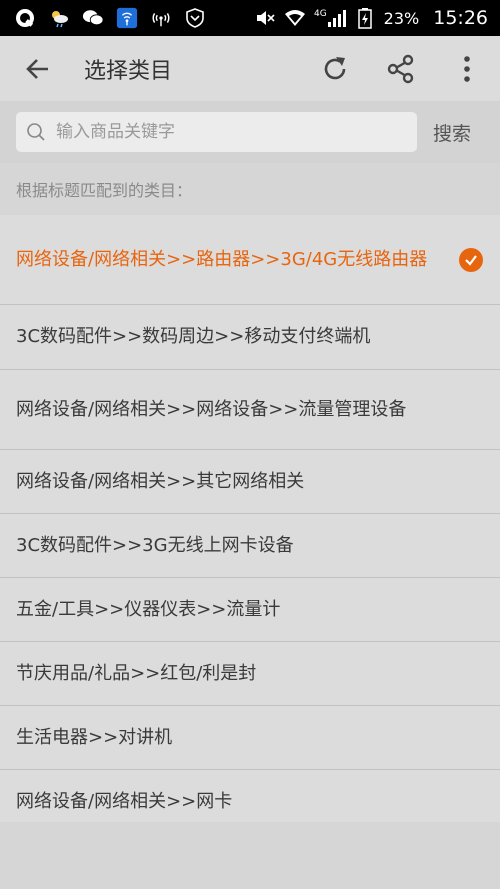 This screenshot has width=500, height=889. What do you see at coordinates (401, 18) in the screenshot?
I see `battery-percent: 23%` at bounding box center [401, 18].